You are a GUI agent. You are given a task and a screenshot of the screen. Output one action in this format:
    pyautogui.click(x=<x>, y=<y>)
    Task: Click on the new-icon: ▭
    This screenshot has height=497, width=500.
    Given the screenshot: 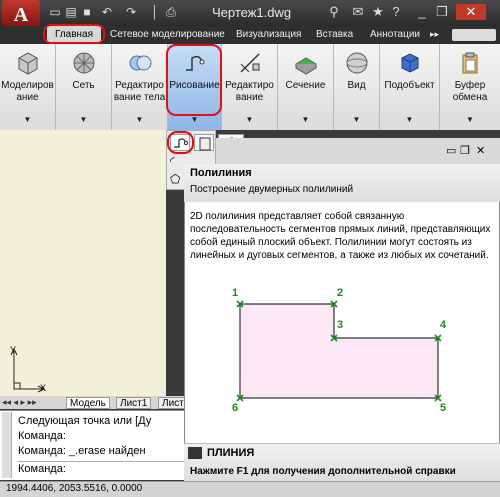 What is the action you would take?
    pyautogui.click(x=55, y=12)
    